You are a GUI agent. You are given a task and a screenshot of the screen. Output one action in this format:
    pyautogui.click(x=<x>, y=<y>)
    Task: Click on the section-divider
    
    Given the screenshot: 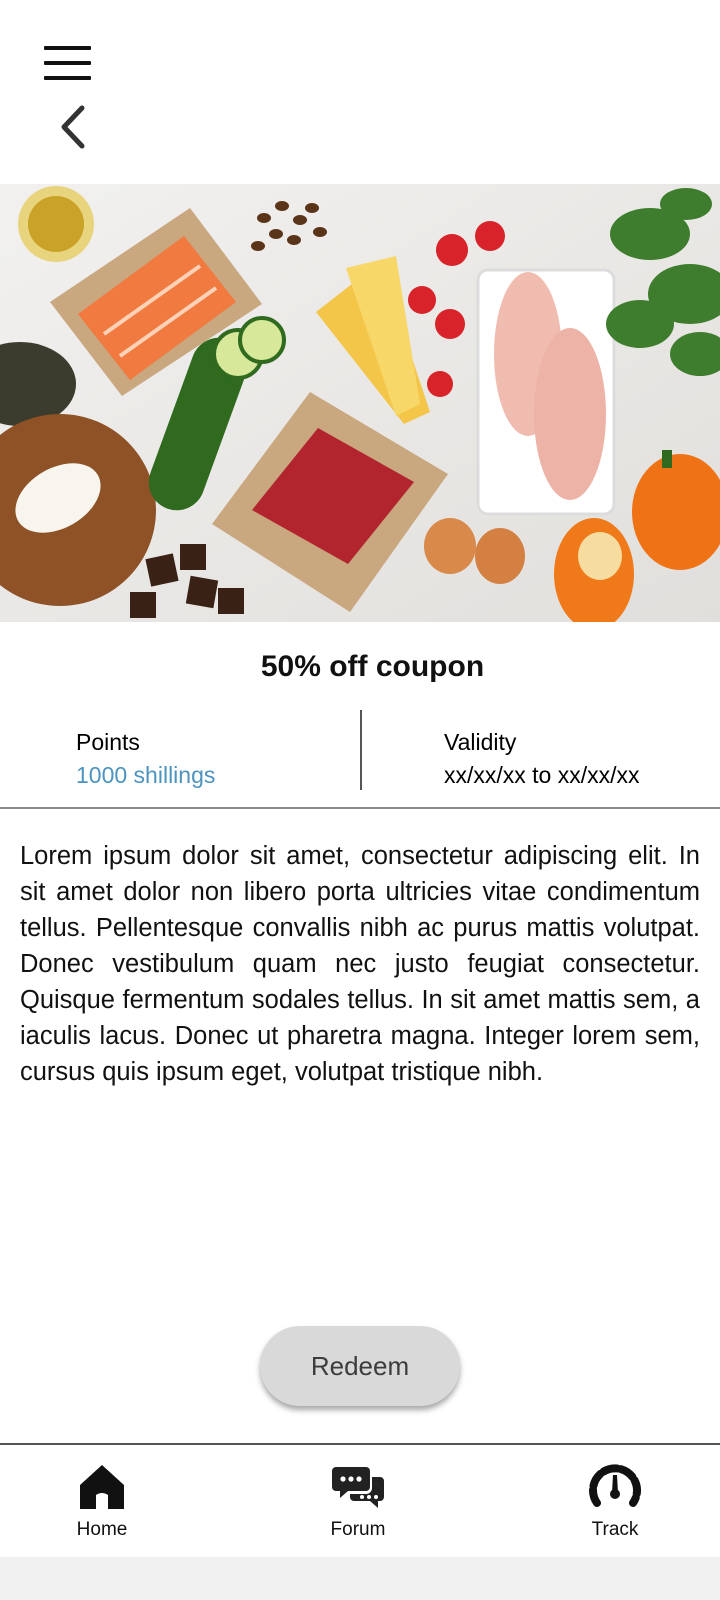 What is the action you would take?
    pyautogui.click(x=360, y=808)
    